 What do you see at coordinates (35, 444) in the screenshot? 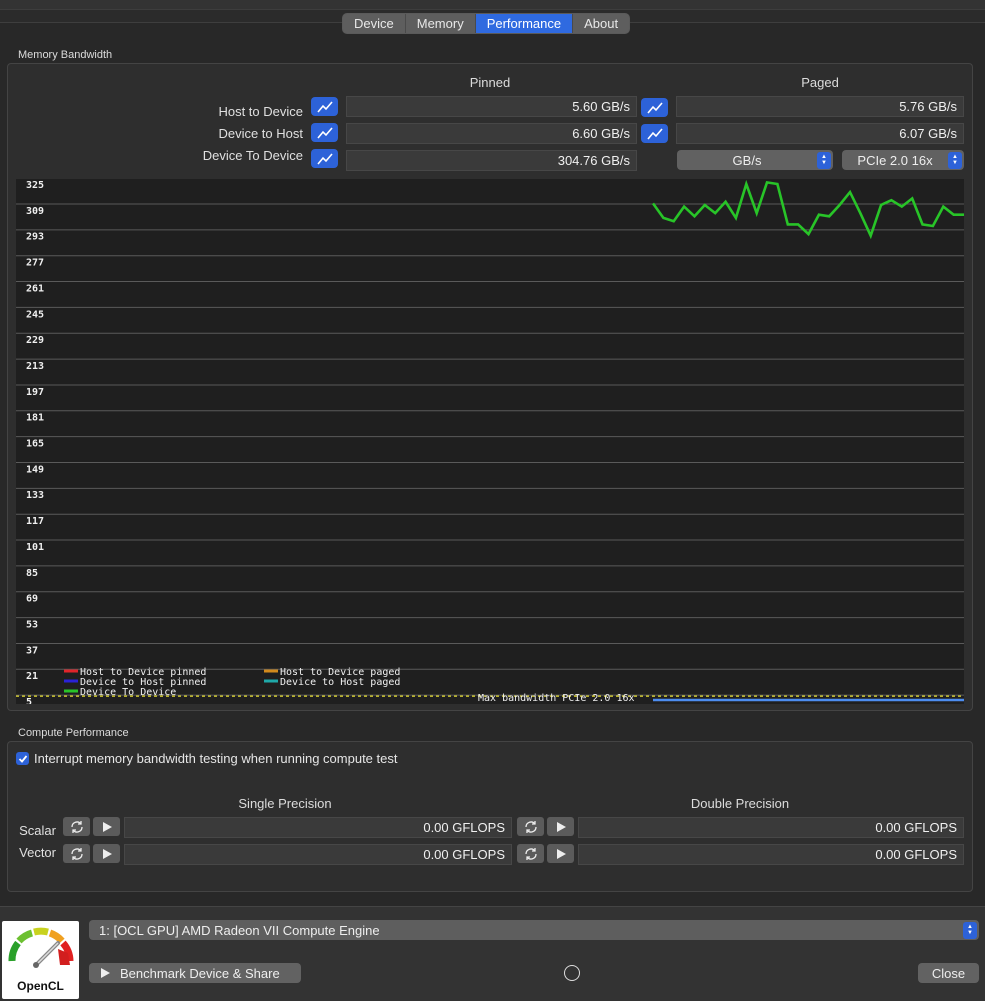
I see `y-tick-label: 165` at bounding box center [35, 444].